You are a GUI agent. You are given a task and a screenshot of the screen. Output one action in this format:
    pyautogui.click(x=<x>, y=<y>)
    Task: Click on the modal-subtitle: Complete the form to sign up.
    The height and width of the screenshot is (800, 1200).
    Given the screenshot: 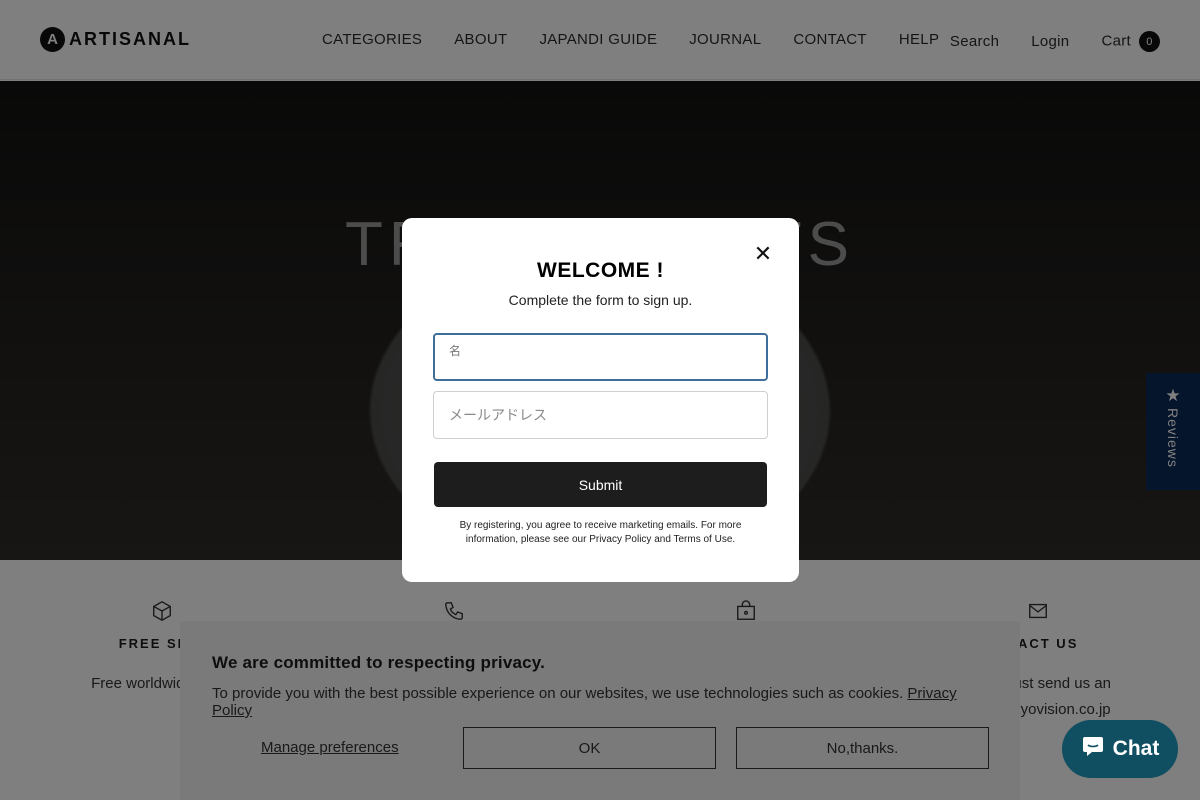 What is the action you would take?
    pyautogui.click(x=600, y=300)
    